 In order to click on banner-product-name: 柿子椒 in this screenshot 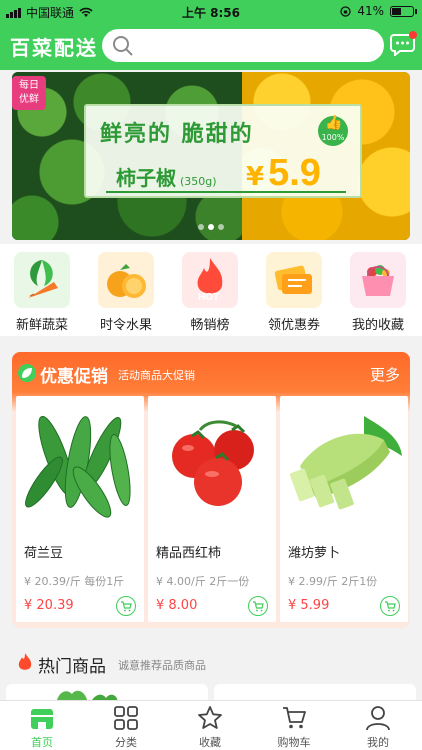, I will do `click(146, 178)`.